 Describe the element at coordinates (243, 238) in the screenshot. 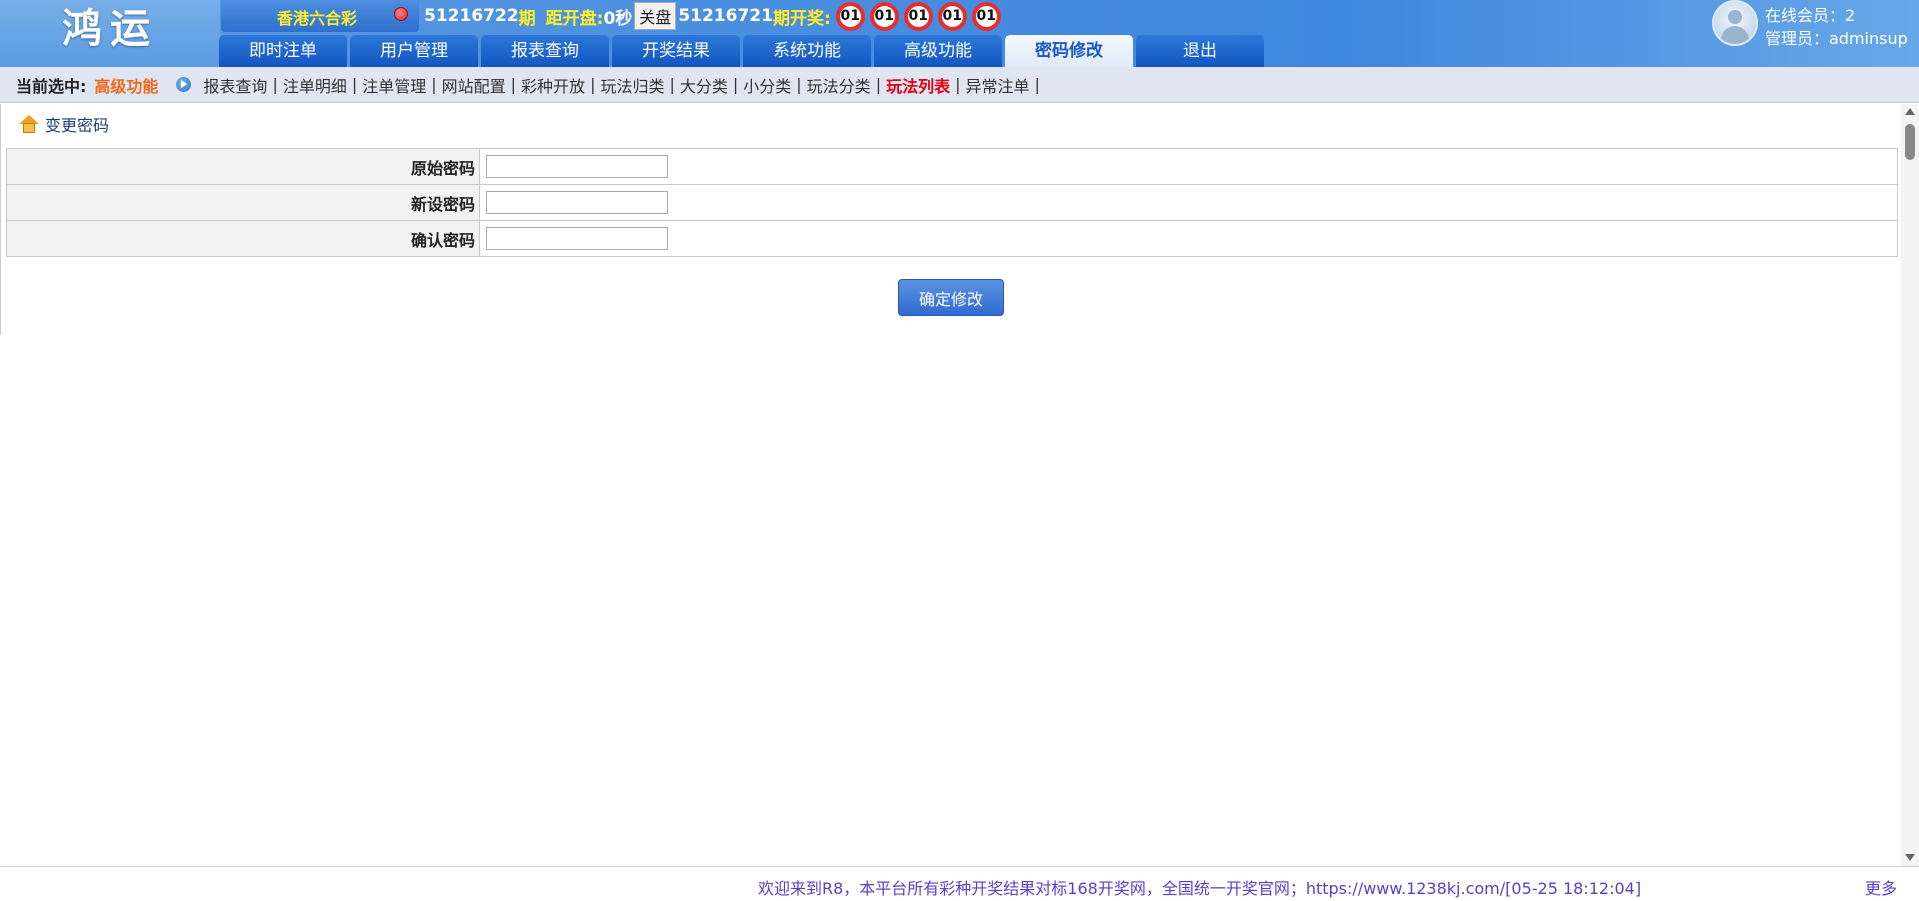

I see `confirm-password-label: 确认密码` at that location.